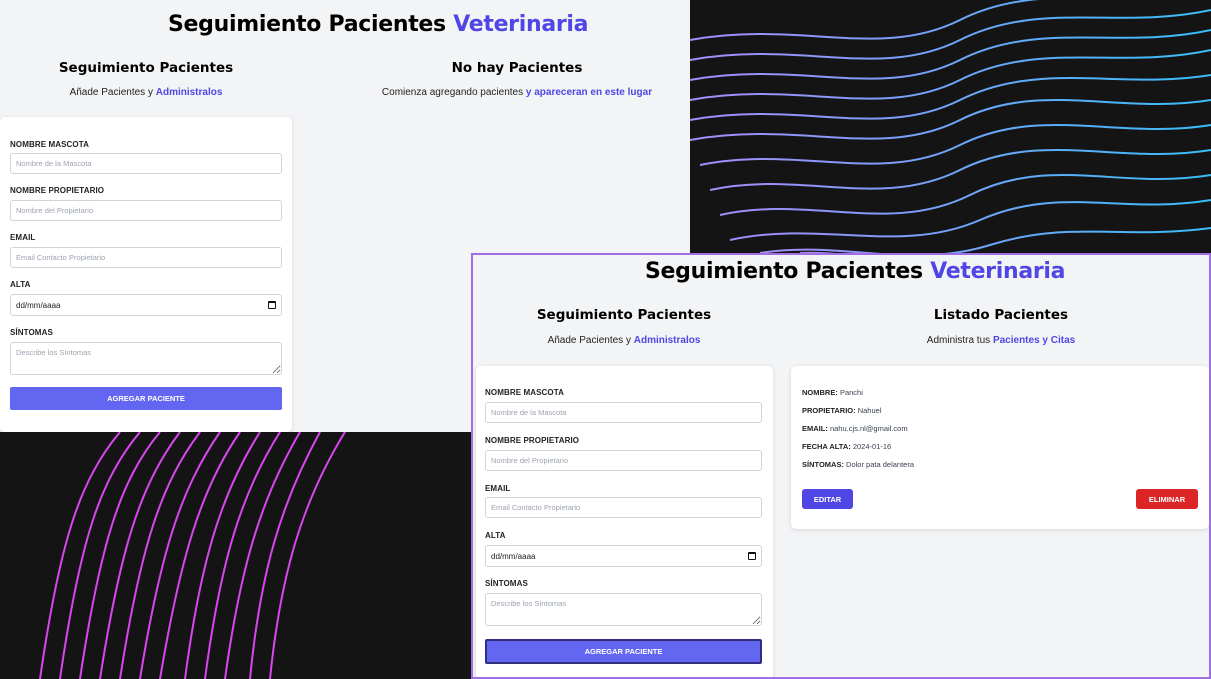 This screenshot has width=1211, height=679. I want to click on empty-section-title: No hay Pacientes, so click(517, 68).